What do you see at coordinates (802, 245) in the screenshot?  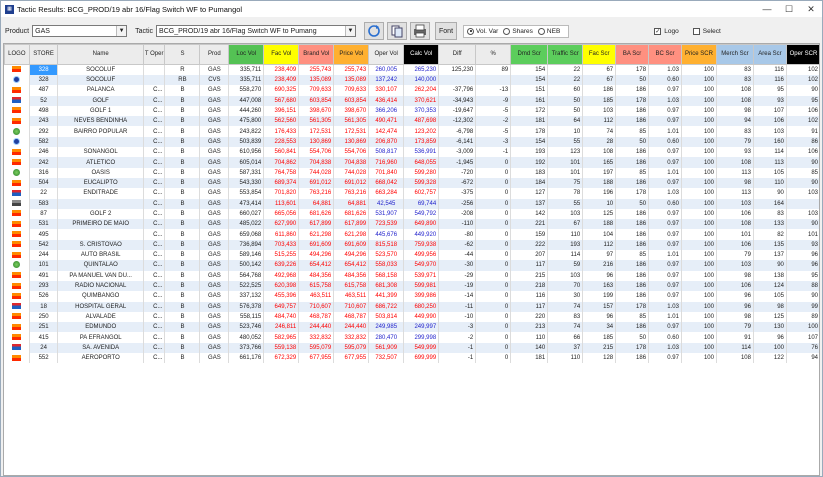 I see `cell-operscr: 93` at bounding box center [802, 245].